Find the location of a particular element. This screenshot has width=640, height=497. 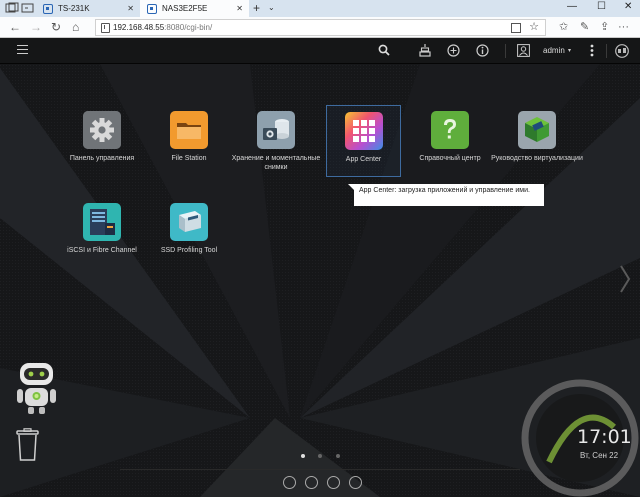

virtualization-icon is located at coordinates (537, 130).